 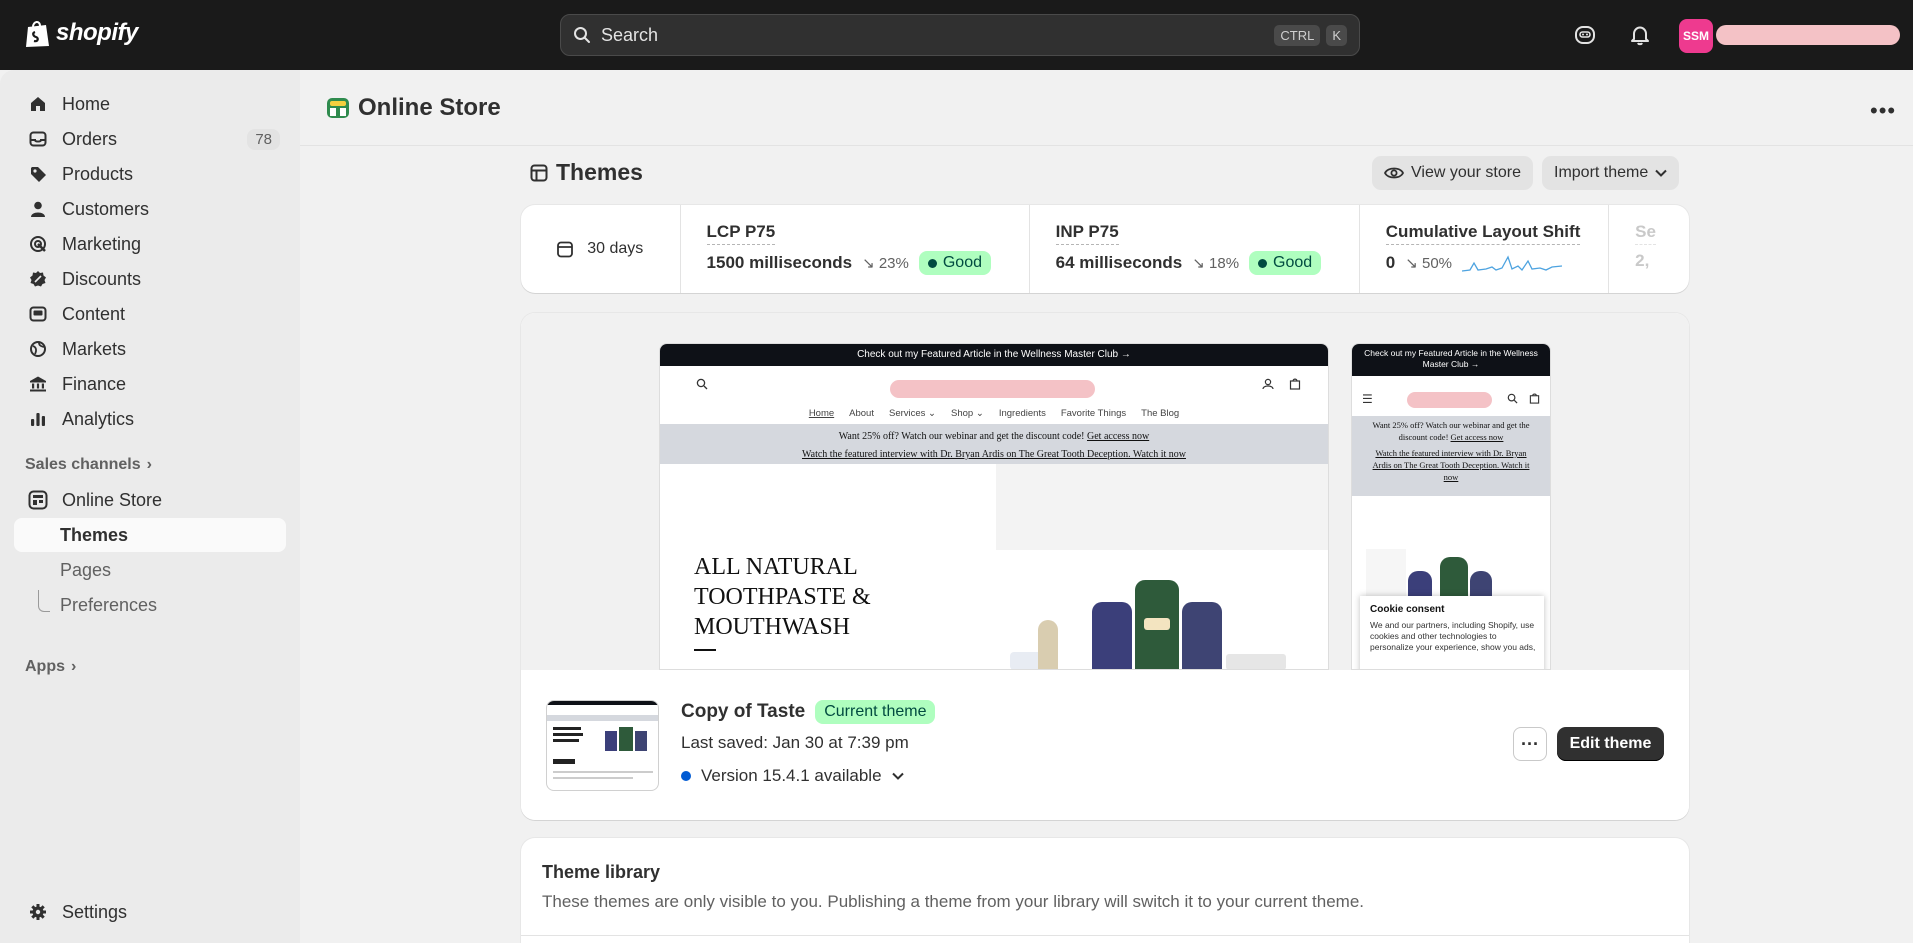 What do you see at coordinates (1106, 108) in the screenshot?
I see `page-header` at bounding box center [1106, 108].